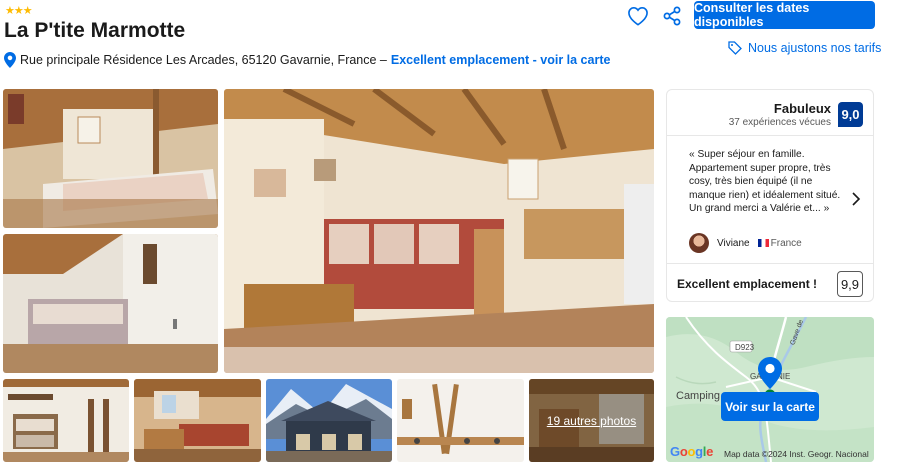 Image resolution: width=900 pixels, height=471 pixels. What do you see at coordinates (698, 396) in the screenshot?
I see `camping-label: Camping` at bounding box center [698, 396].